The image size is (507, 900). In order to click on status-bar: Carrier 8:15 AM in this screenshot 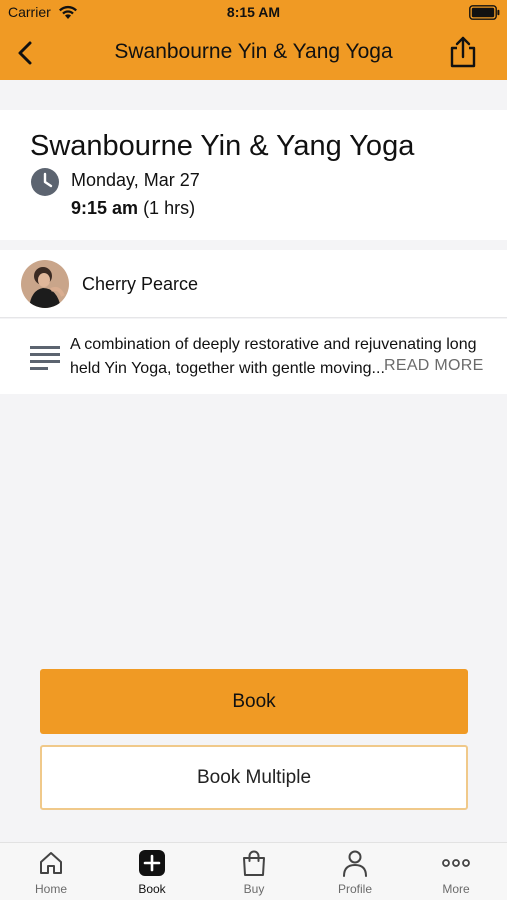, I will do `click(253, 13)`.